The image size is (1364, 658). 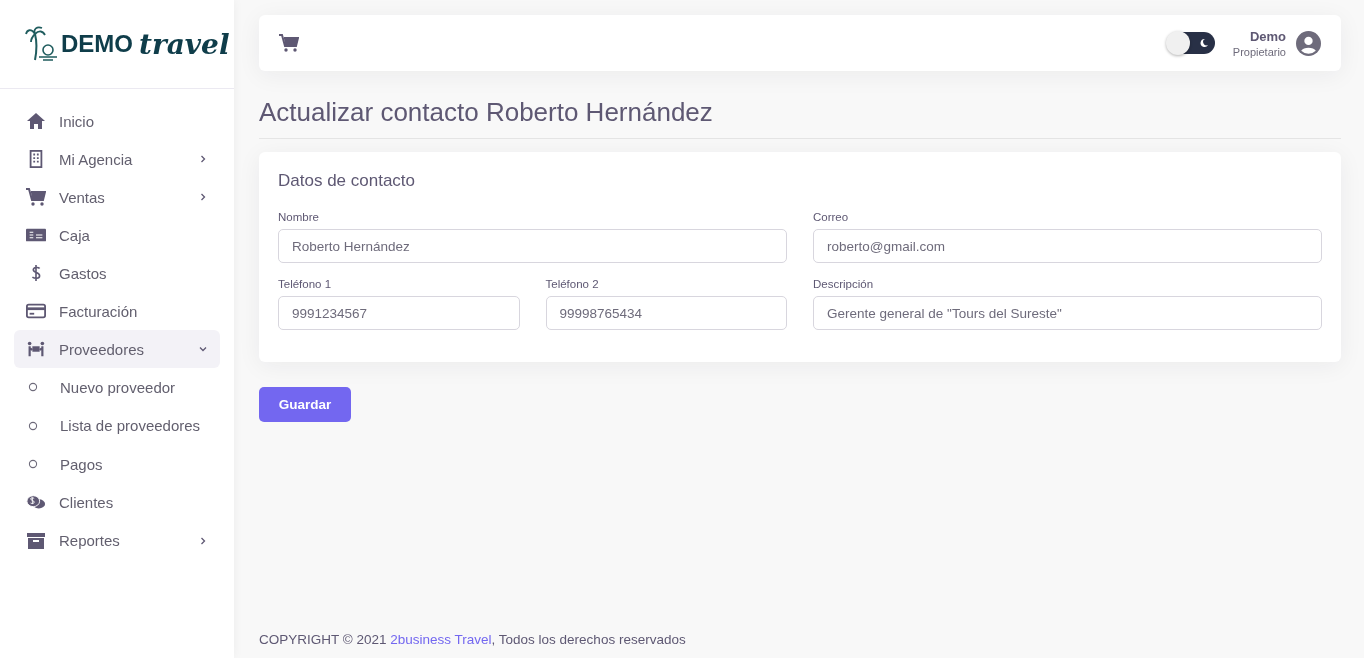 I want to click on field-label: Nombre, so click(x=299, y=217).